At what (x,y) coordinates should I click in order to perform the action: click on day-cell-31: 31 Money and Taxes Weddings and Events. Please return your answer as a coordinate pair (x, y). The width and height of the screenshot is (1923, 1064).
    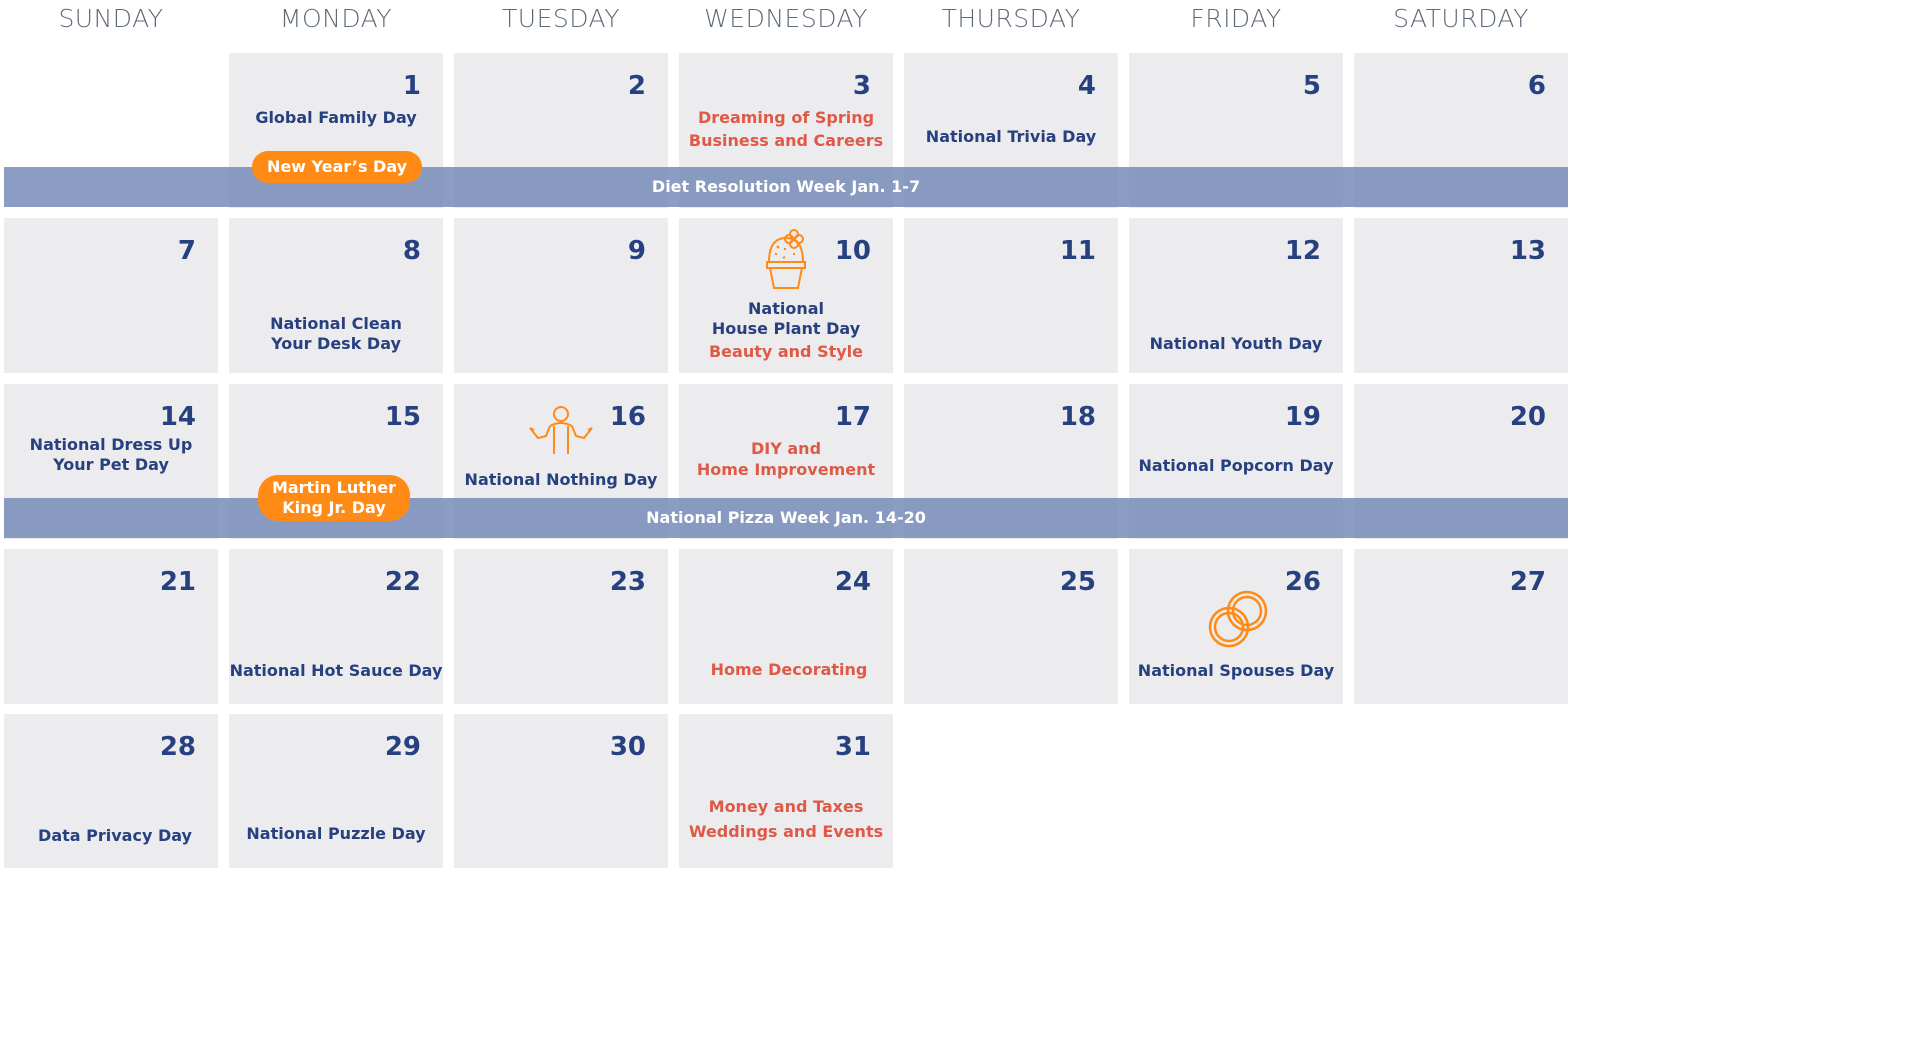
    Looking at the image, I should click on (786, 791).